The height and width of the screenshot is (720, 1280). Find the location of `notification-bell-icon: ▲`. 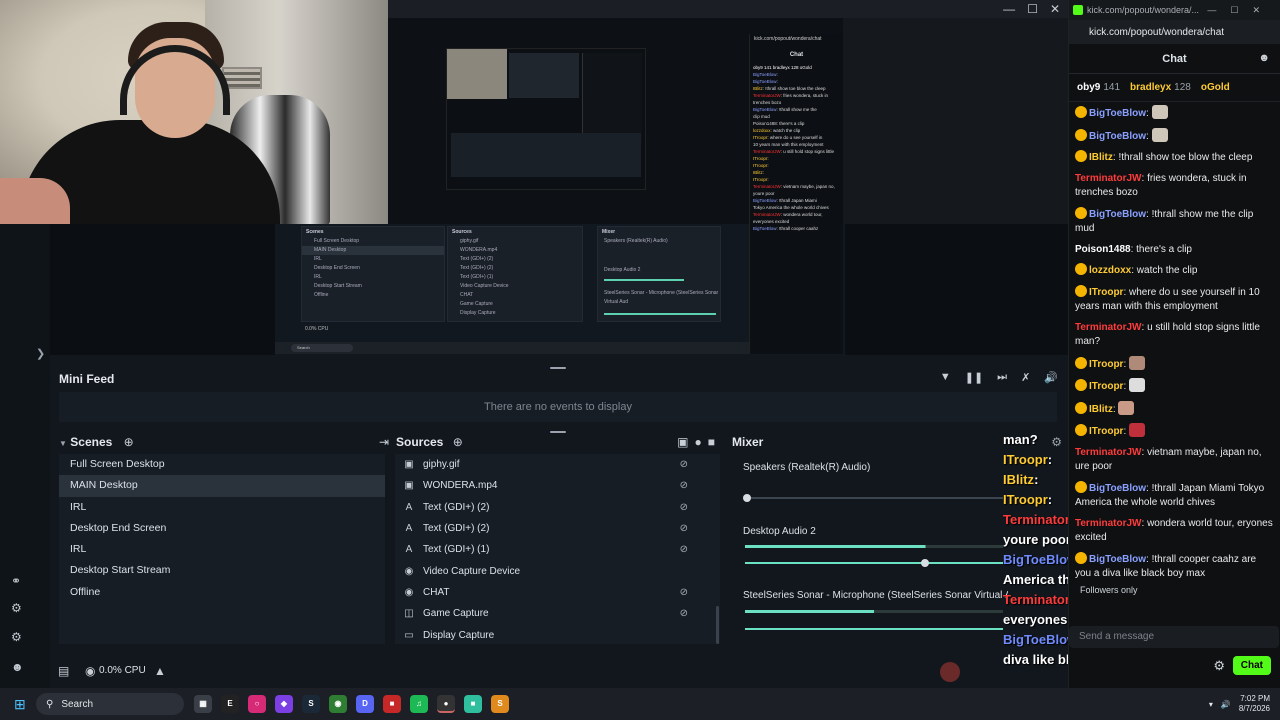

notification-bell-icon: ▲ is located at coordinates (160, 671).